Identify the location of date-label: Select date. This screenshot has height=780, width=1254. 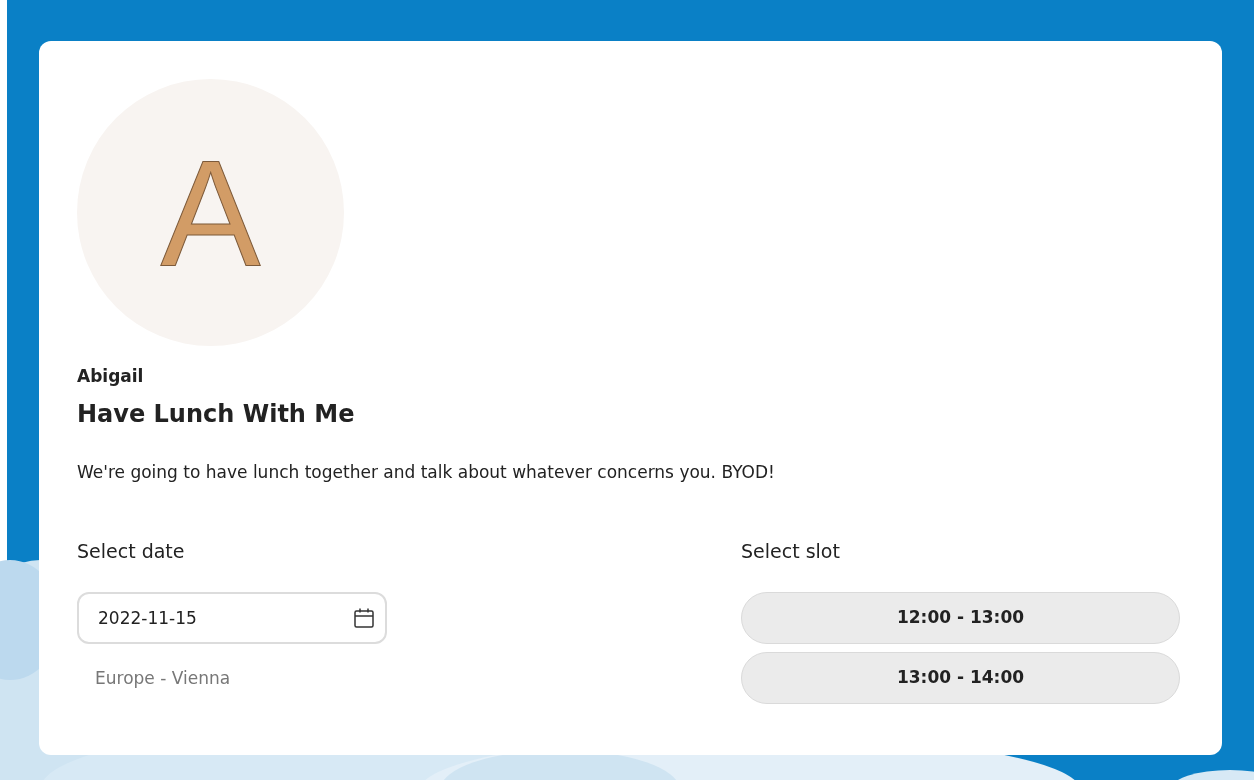
(131, 551).